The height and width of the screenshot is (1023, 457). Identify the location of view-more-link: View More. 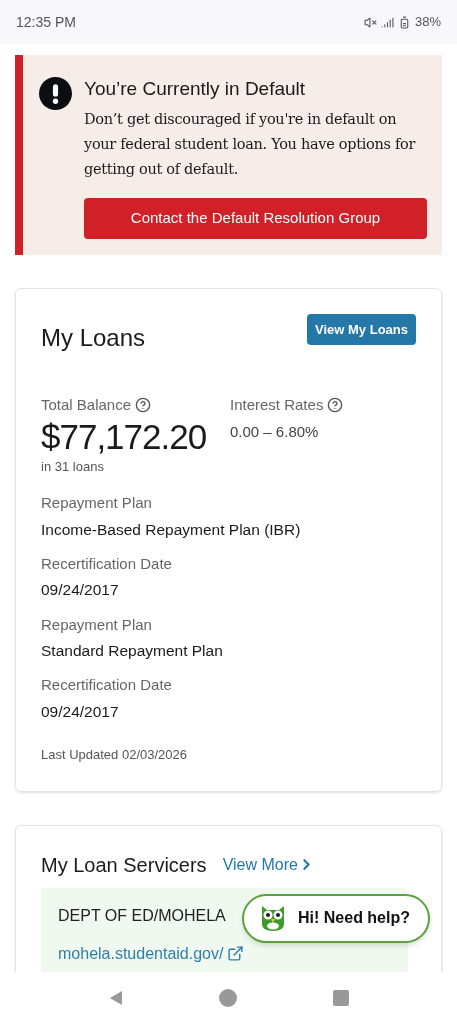
(268, 864).